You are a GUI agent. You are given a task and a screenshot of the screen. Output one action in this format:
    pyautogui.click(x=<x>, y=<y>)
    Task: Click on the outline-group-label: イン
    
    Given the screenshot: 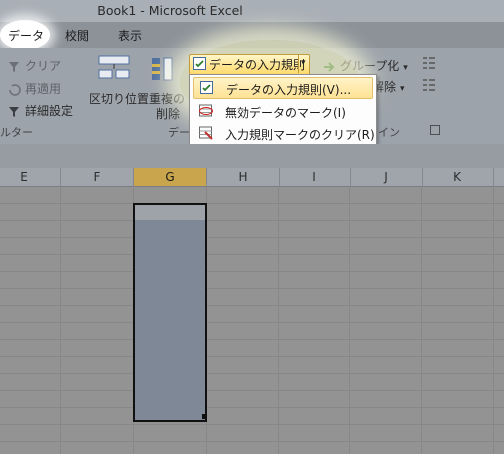 What is the action you would take?
    pyautogui.click(x=389, y=132)
    